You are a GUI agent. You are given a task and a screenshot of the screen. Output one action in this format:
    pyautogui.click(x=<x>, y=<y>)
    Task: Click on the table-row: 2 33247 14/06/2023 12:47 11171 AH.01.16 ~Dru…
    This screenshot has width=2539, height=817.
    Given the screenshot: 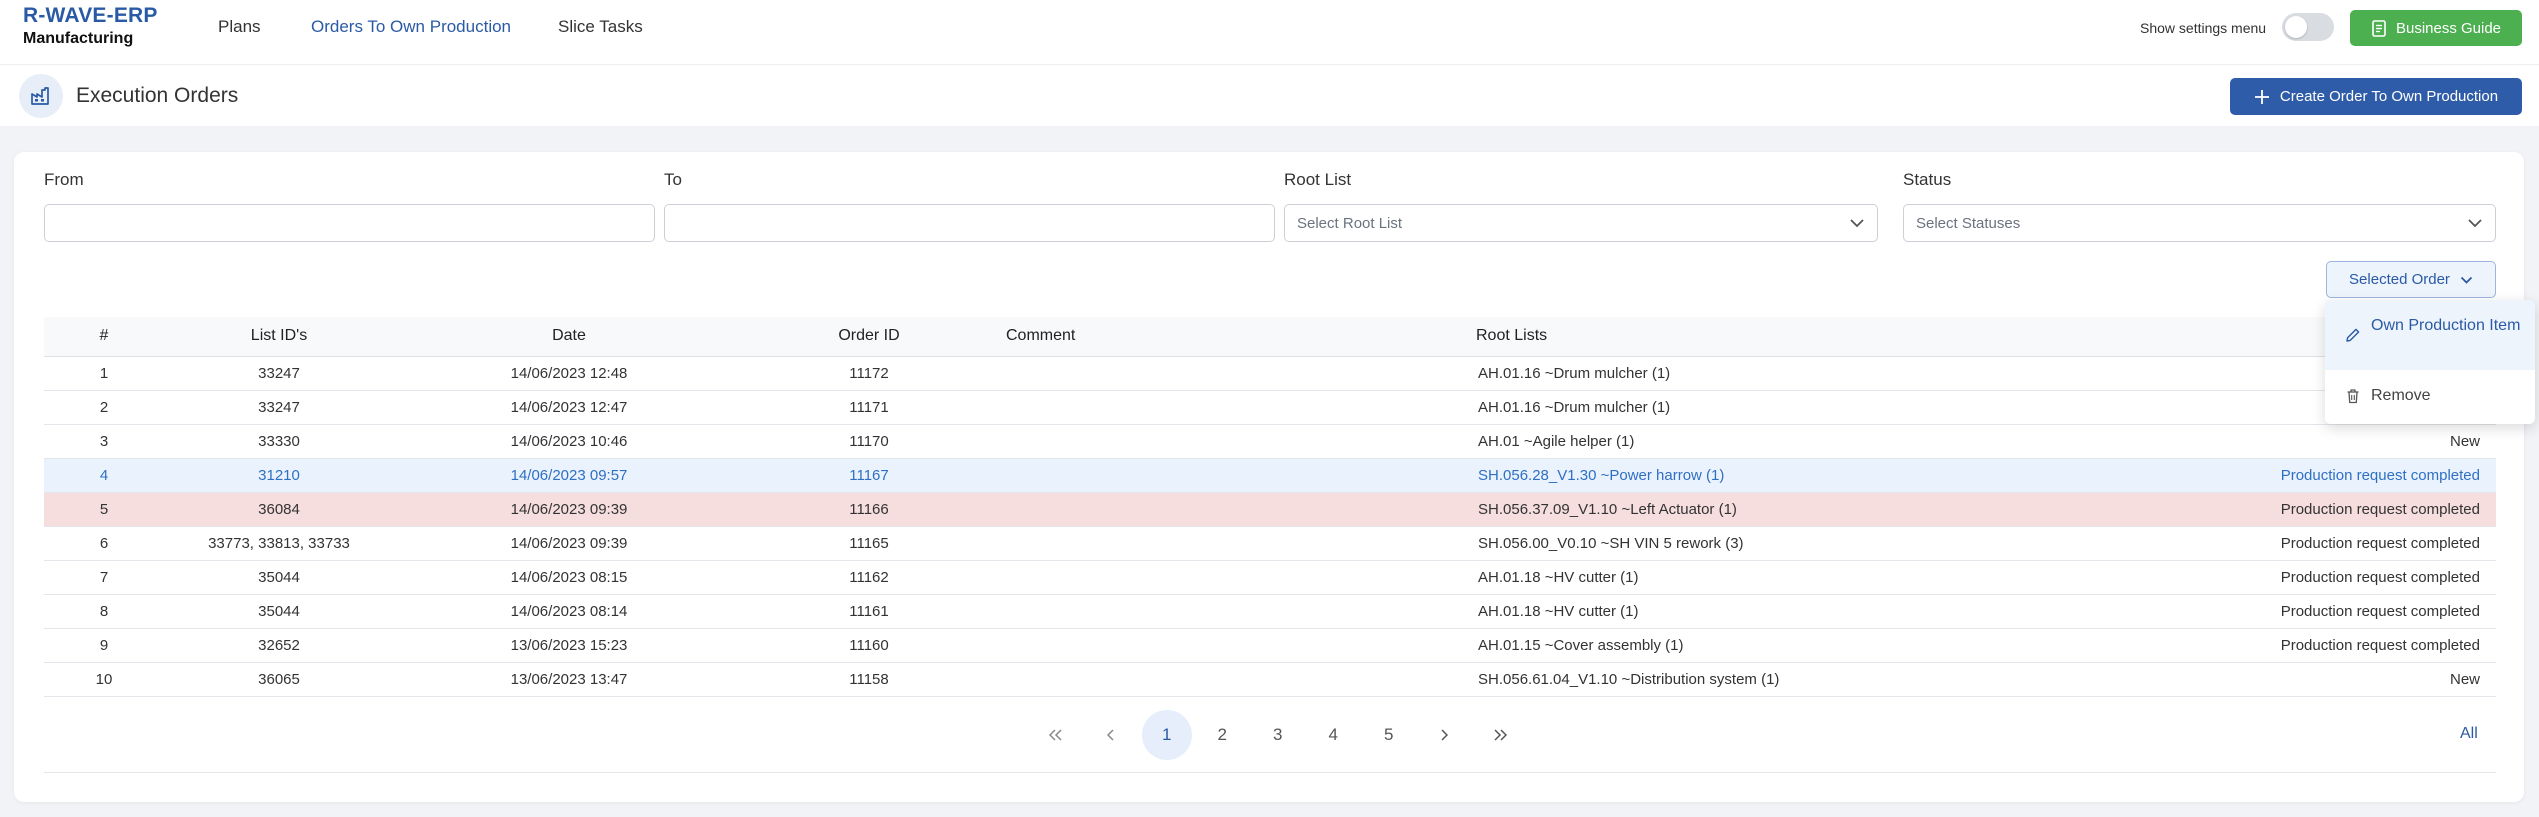 What is the action you would take?
    pyautogui.click(x=1270, y=407)
    